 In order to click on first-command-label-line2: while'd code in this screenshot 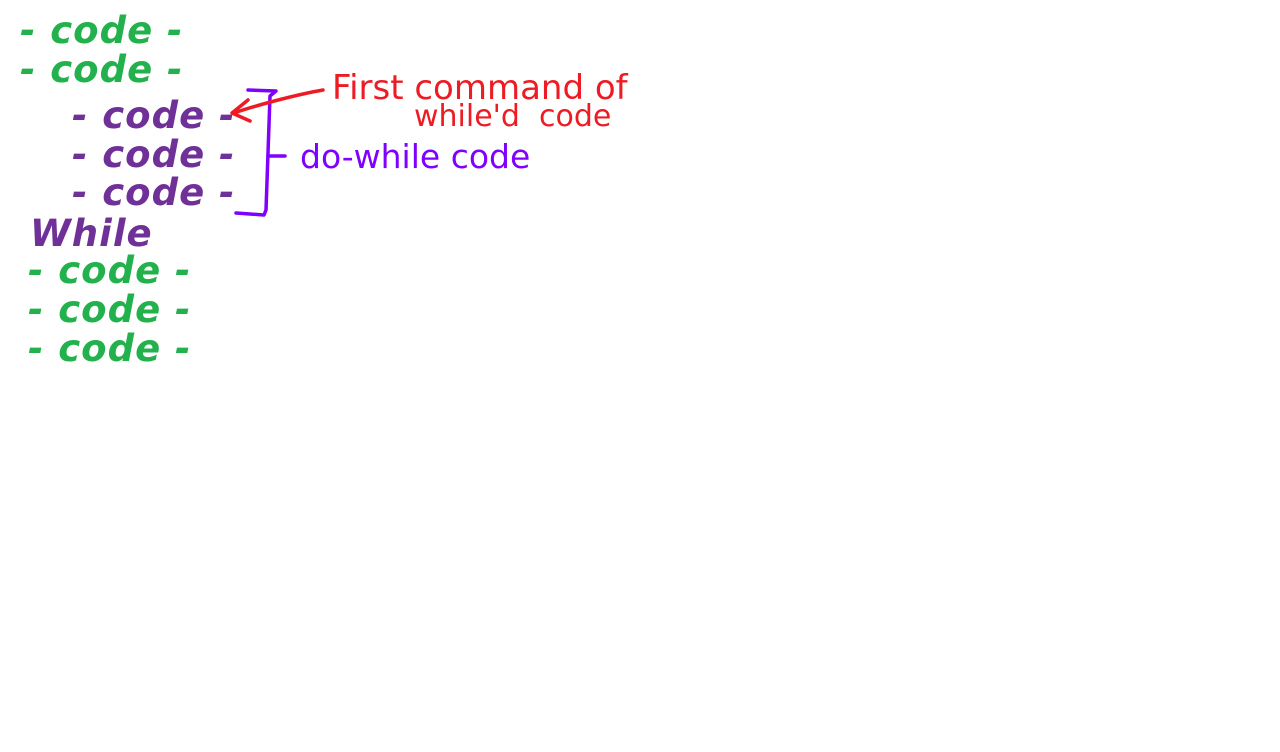, I will do `click(513, 116)`.